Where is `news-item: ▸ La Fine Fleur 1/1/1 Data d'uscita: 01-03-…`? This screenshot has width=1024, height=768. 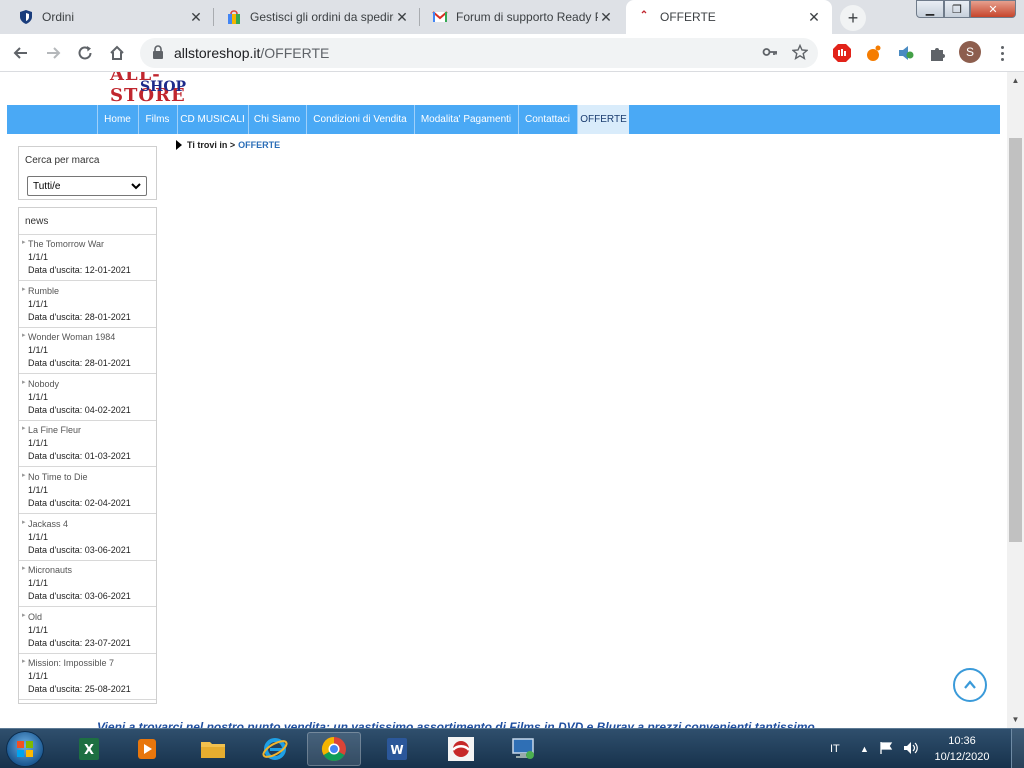 news-item: ▸ La Fine Fleur 1/1/1 Data d'uscita: 01-03-… is located at coordinates (87, 444).